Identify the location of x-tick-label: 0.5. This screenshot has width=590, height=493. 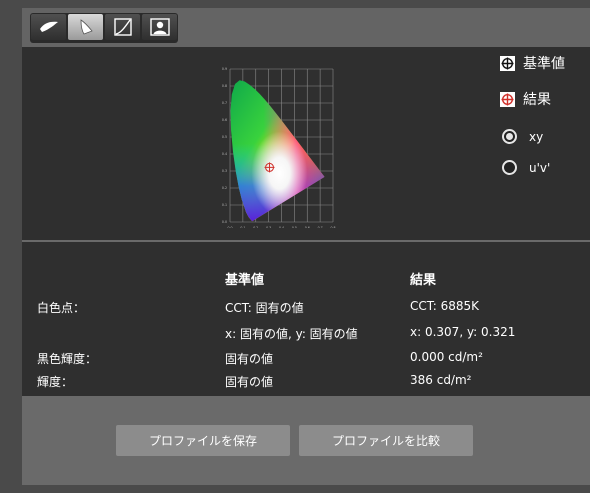
(294, 227).